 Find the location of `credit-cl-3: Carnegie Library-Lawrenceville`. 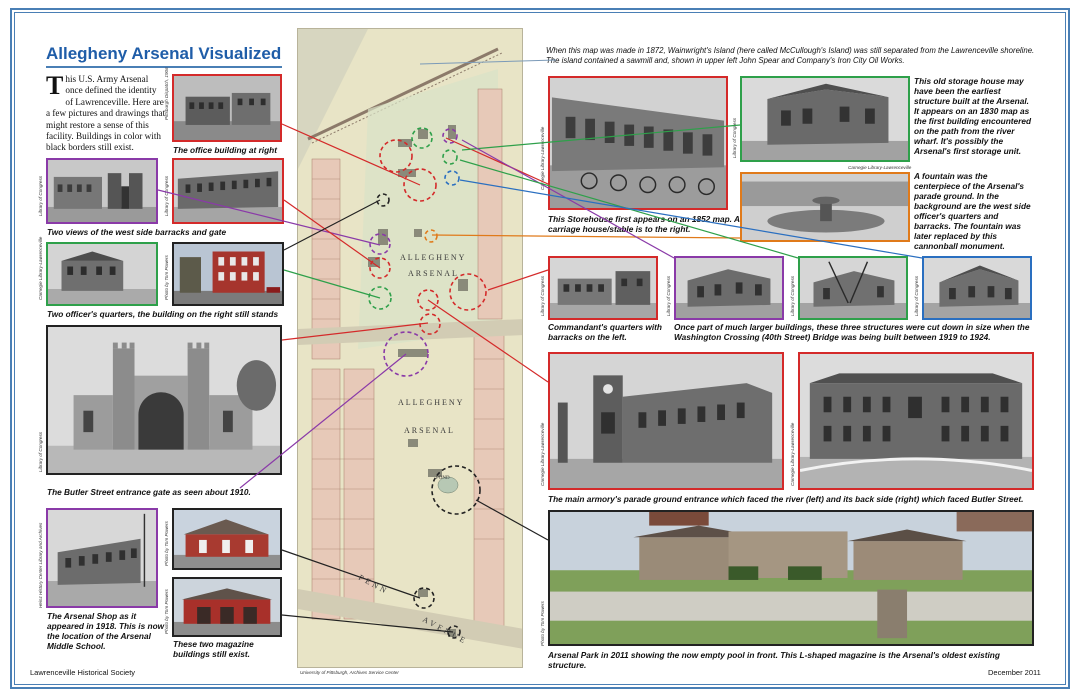

credit-cl-3: Carnegie Library-Lawrenceville is located at coordinates (880, 167).